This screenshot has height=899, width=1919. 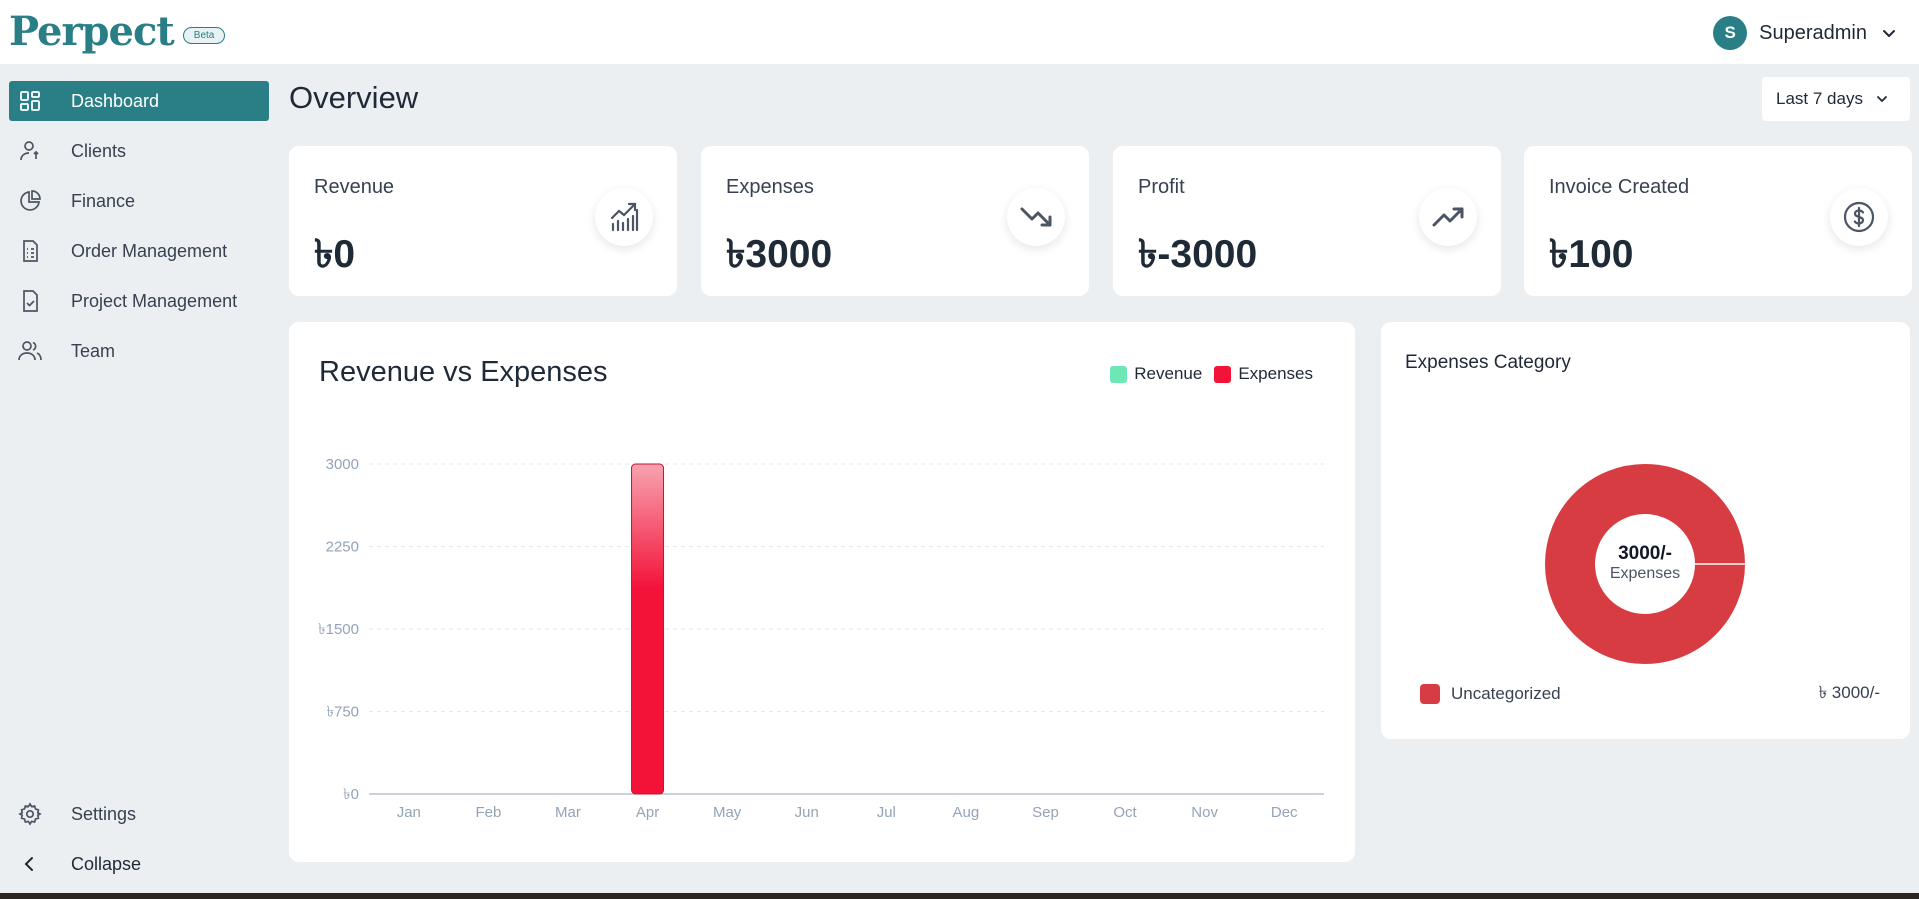 What do you see at coordinates (104, 813) in the screenshot?
I see `settings-label: Settings` at bounding box center [104, 813].